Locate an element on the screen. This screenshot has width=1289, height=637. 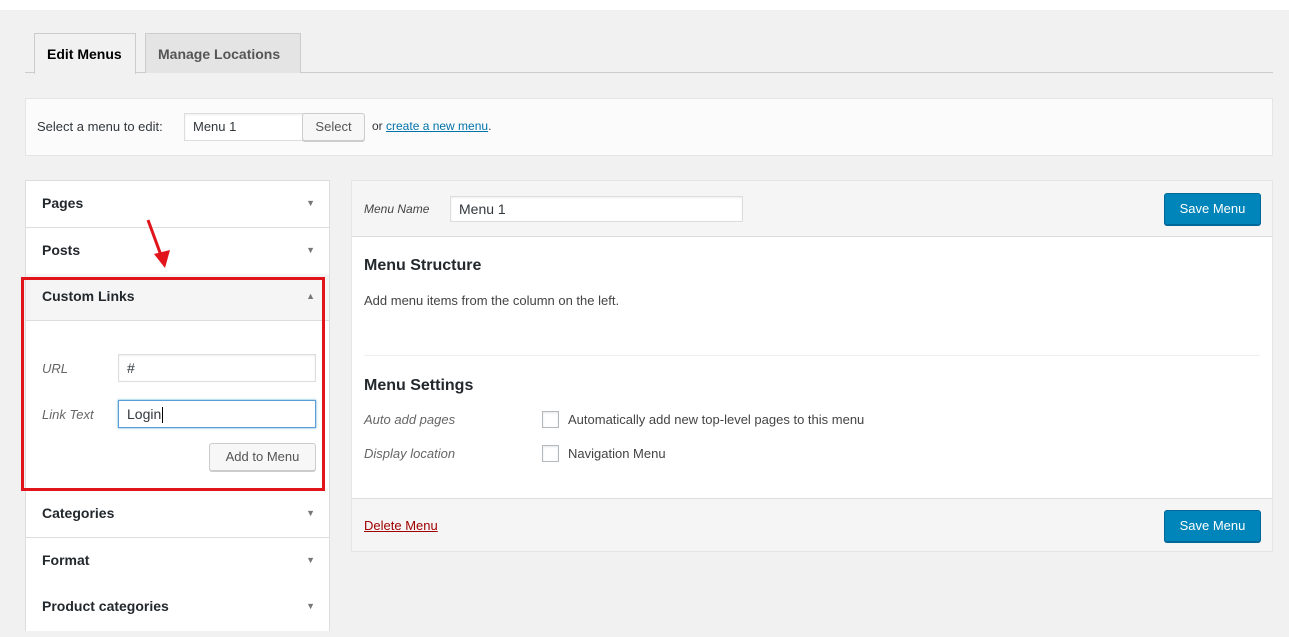
create-menu-text: or create a new menu. is located at coordinates (431, 126).